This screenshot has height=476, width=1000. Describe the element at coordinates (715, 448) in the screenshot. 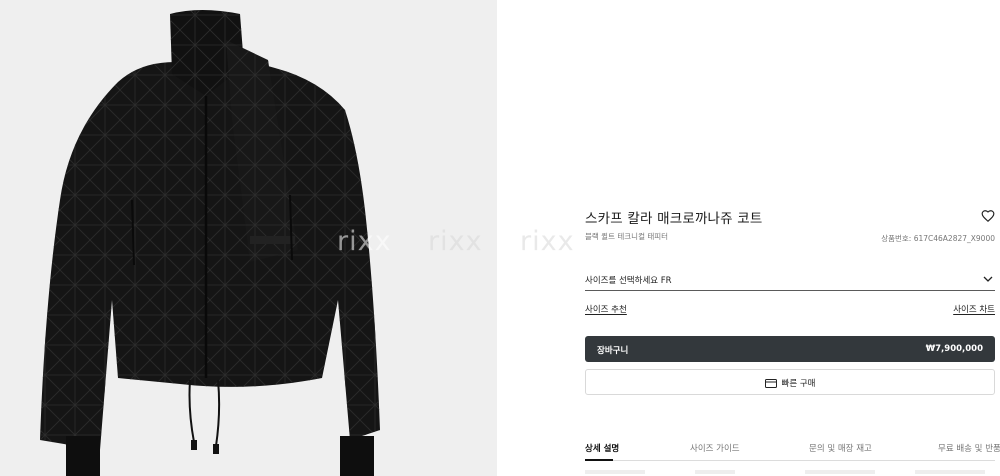

I see `tab-size-guide: 사이즈 가이드` at that location.